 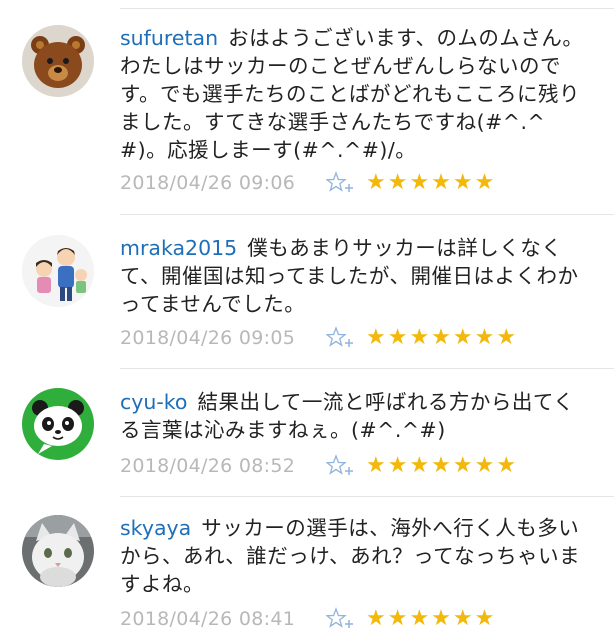 I want to click on teddy-bear-icon, so click(x=58, y=61).